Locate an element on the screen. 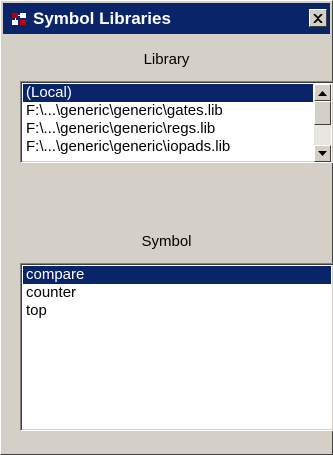 The image size is (333, 455). symbol-list-item: top is located at coordinates (177, 311).